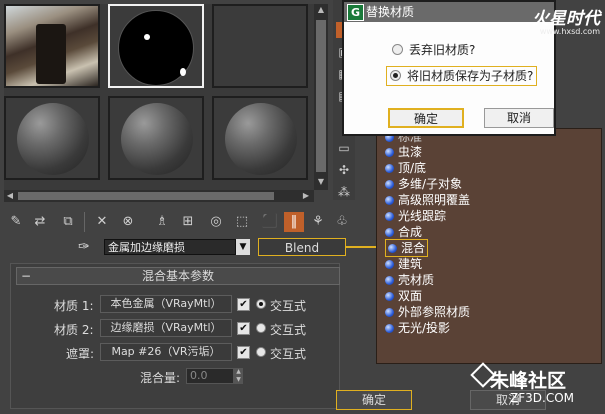 This screenshot has width=605, height=414. I want to click on material2-enable-checkbox: ✔, so click(243, 328).